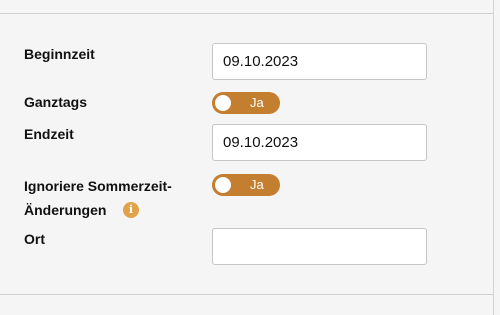  I want to click on top-divider, so click(246, 13).